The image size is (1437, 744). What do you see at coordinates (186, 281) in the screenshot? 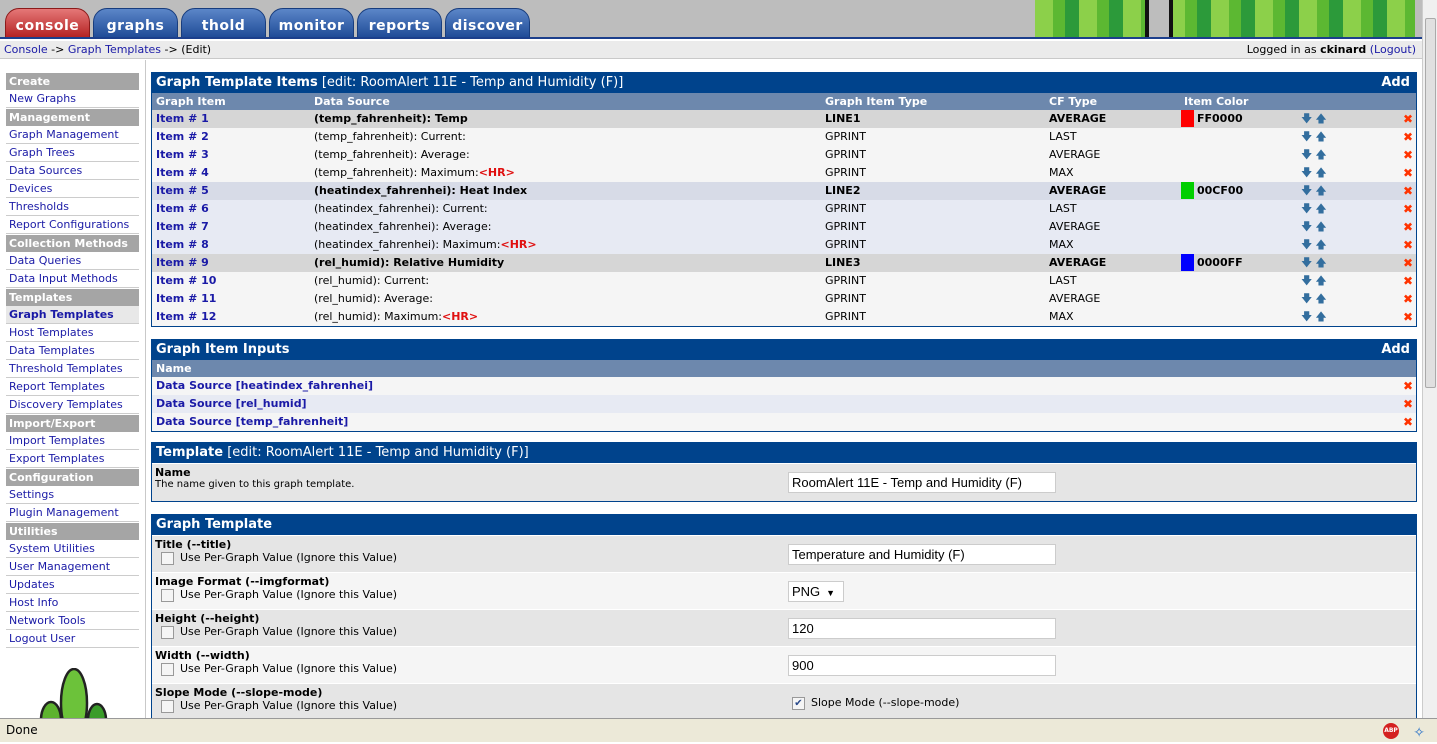
I see `item-link: Item # 10` at bounding box center [186, 281].